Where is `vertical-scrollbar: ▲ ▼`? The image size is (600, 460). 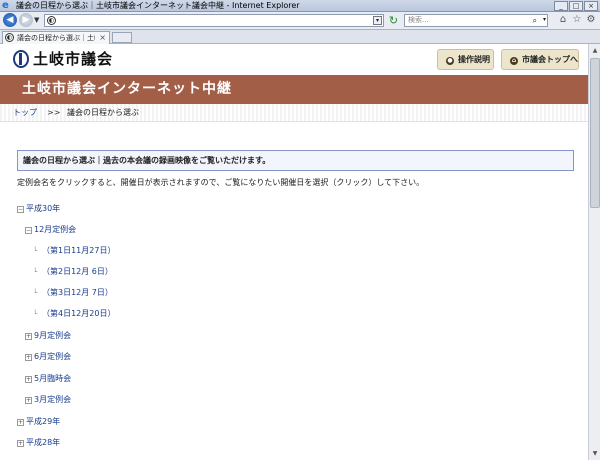 vertical-scrollbar: ▲ ▼ is located at coordinates (594, 252).